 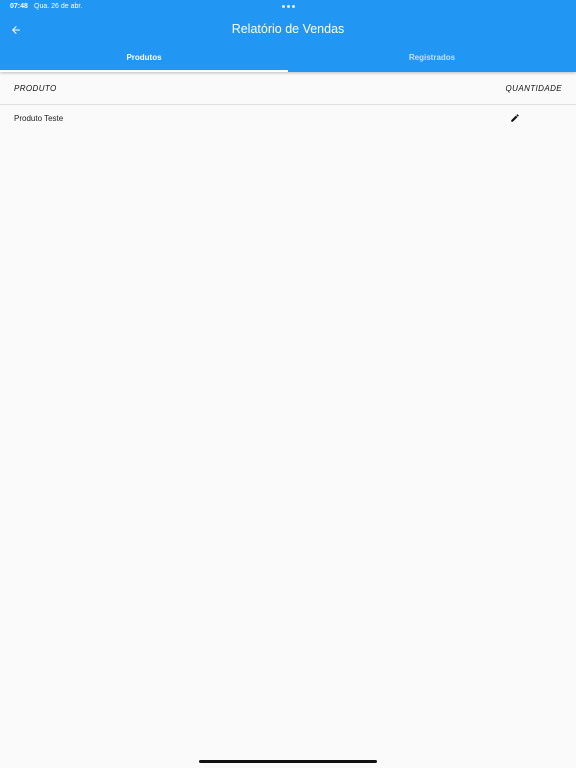 I want to click on tab-produtos: Produtos, so click(x=144, y=58).